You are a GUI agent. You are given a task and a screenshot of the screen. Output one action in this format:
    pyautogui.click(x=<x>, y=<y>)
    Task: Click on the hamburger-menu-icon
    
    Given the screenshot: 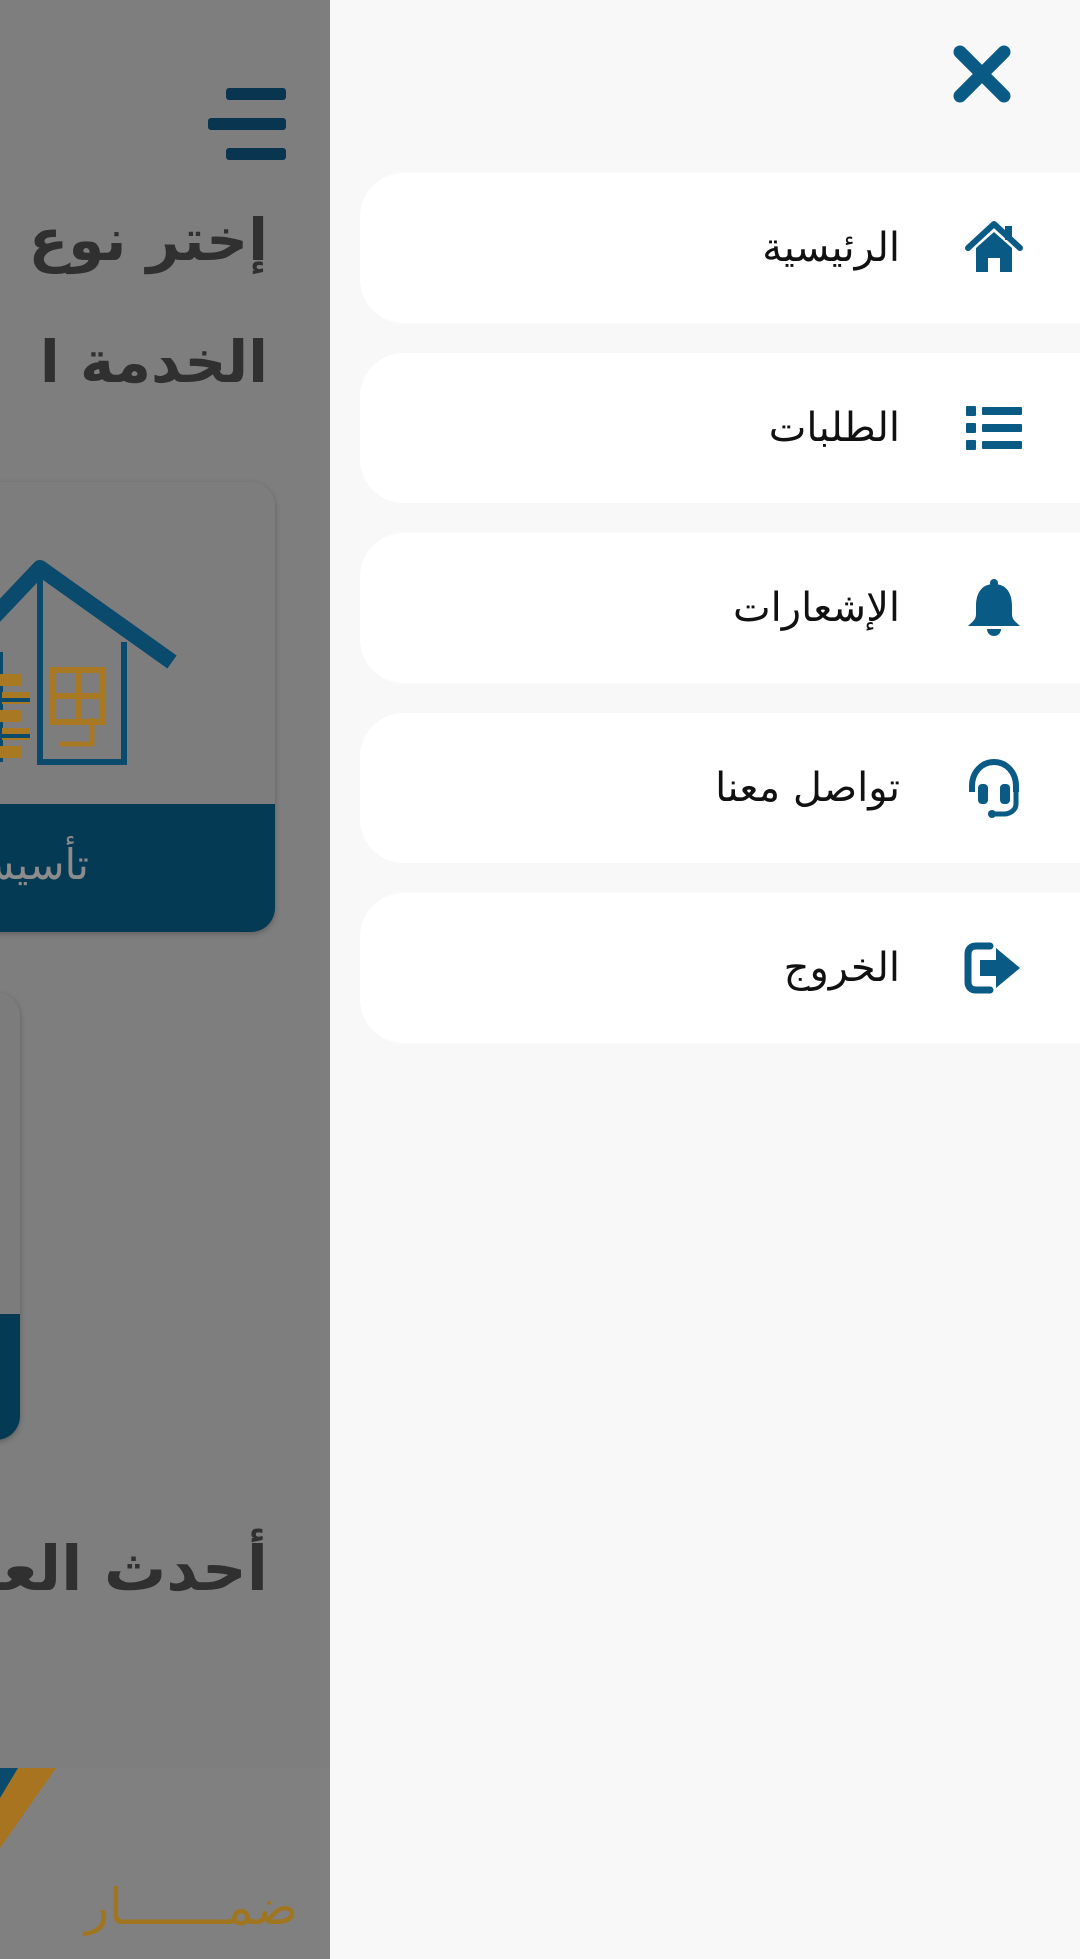 What is the action you would take?
    pyautogui.click(x=247, y=124)
    